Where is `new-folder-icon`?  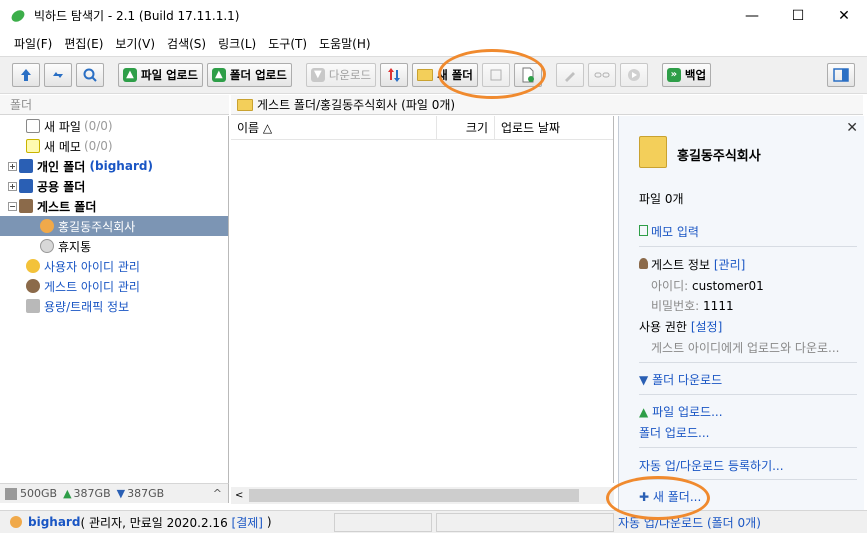
new-folder-icon is located at coordinates (425, 75).